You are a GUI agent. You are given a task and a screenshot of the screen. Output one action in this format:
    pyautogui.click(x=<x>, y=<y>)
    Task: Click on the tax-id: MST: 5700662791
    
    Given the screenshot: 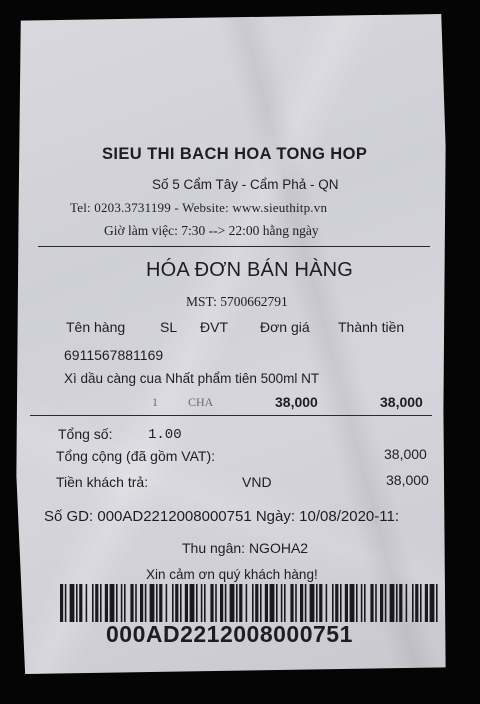 What is the action you would take?
    pyautogui.click(x=237, y=301)
    